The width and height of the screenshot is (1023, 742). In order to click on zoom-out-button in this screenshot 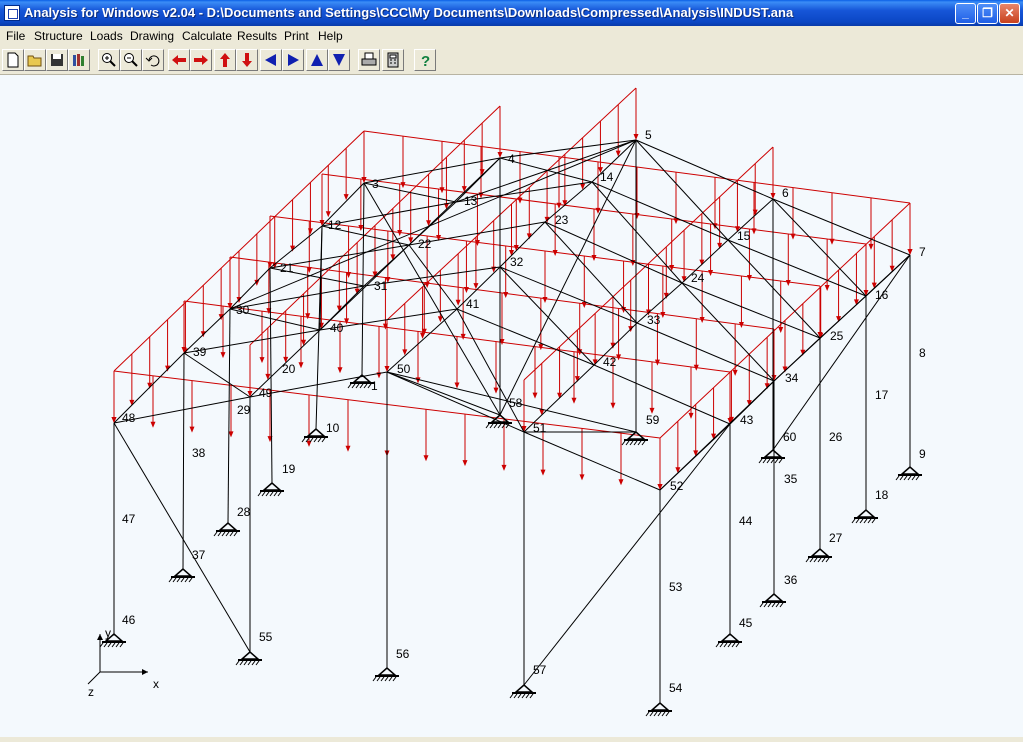, I will do `click(131, 60)`.